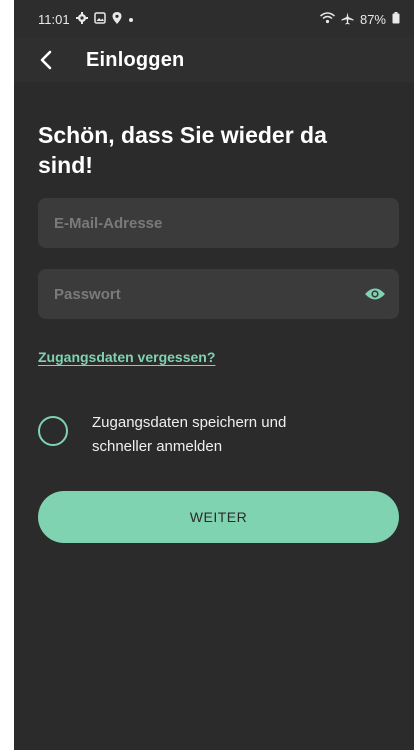 The width and height of the screenshot is (417, 750). I want to click on remember-radio-button, so click(53, 431).